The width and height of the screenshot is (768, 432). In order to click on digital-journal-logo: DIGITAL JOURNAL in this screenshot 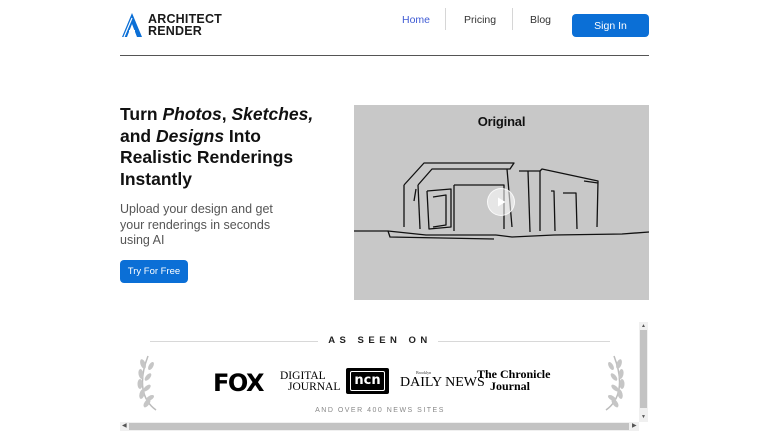, I will do `click(310, 381)`.